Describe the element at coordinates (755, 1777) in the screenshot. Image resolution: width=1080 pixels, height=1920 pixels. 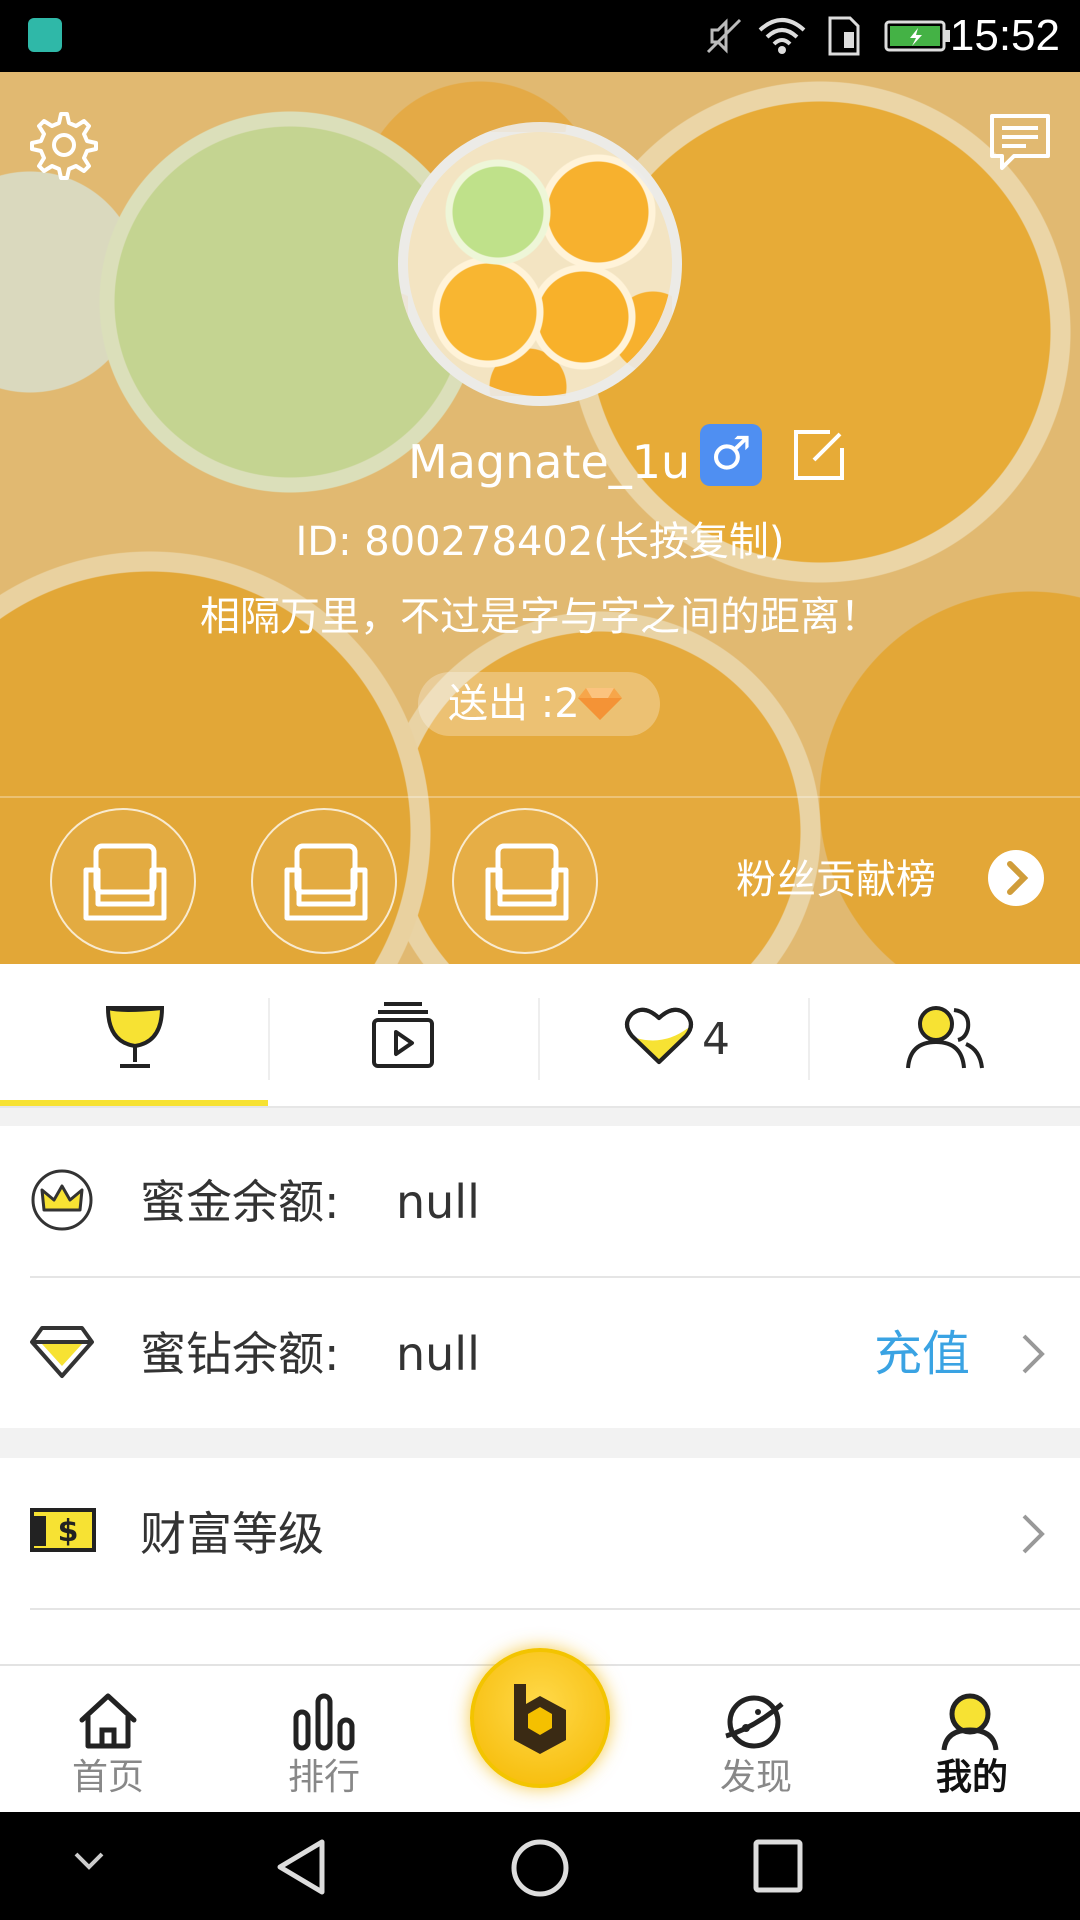
I see `nav-discover-label: 发现` at that location.